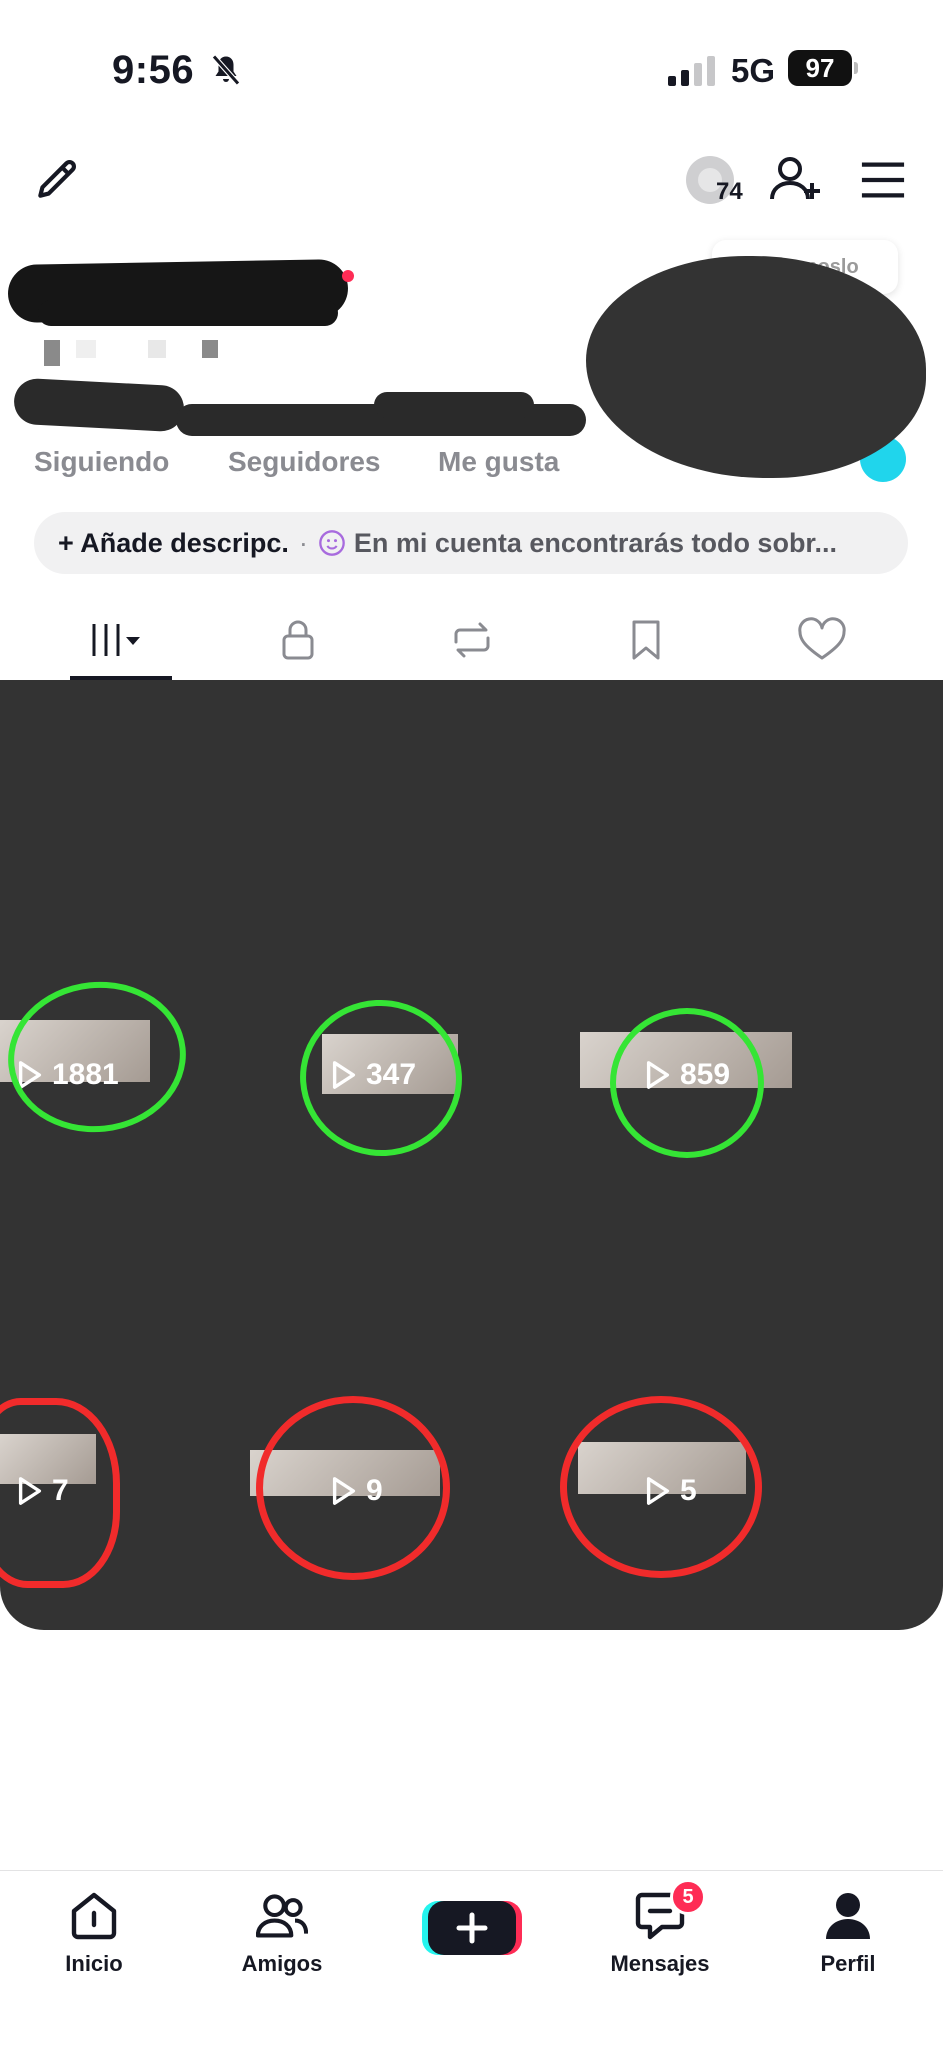 This screenshot has width=943, height=2048. I want to click on stat-likes-label: Me gusta, so click(498, 462).